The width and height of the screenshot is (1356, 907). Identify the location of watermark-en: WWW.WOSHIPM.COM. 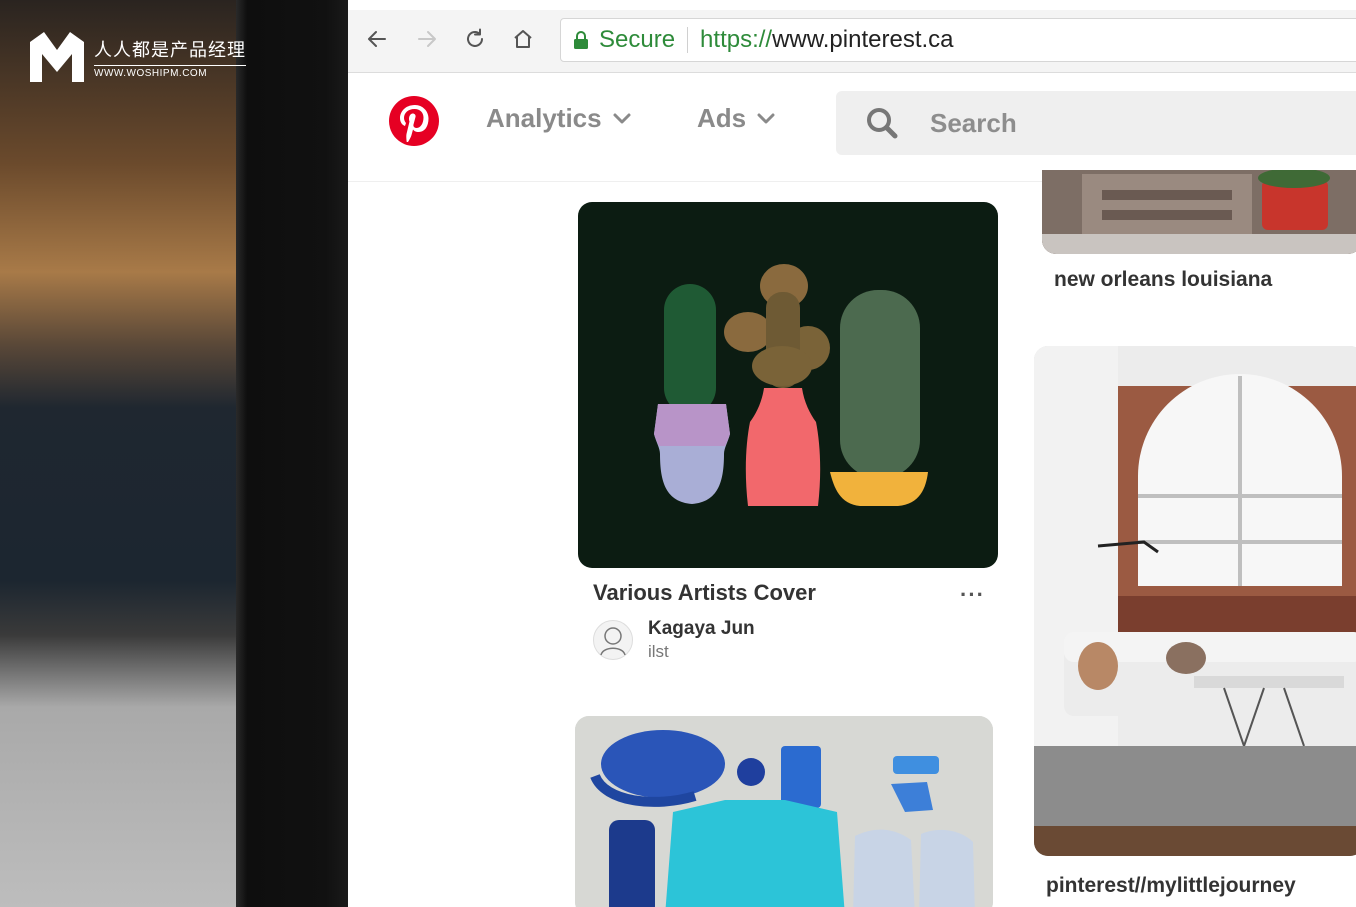
(170, 71).